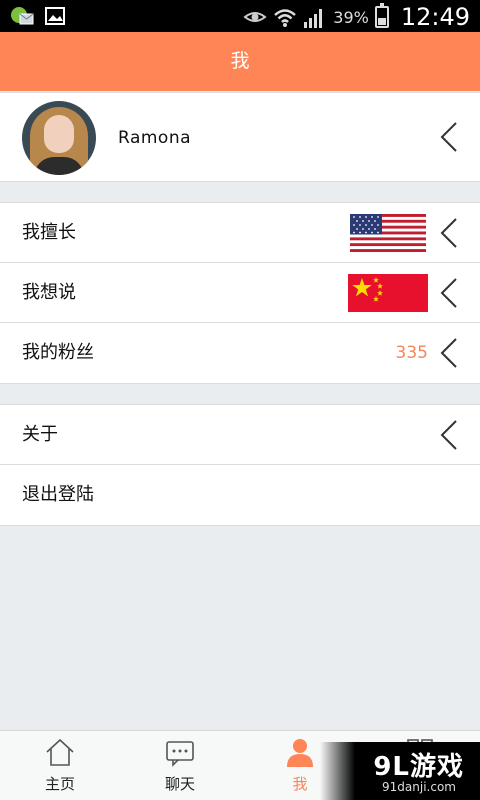 This screenshot has width=480, height=800. What do you see at coordinates (49, 232) in the screenshot?
I see `list-item-label: 我擅长` at bounding box center [49, 232].